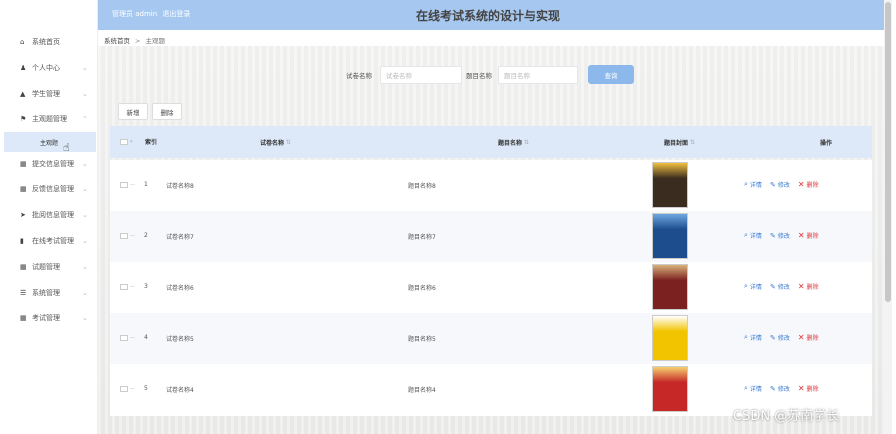 This screenshot has width=896, height=434. Describe the element at coordinates (23, 215) in the screenshot. I see `send-icon: ➤` at that location.